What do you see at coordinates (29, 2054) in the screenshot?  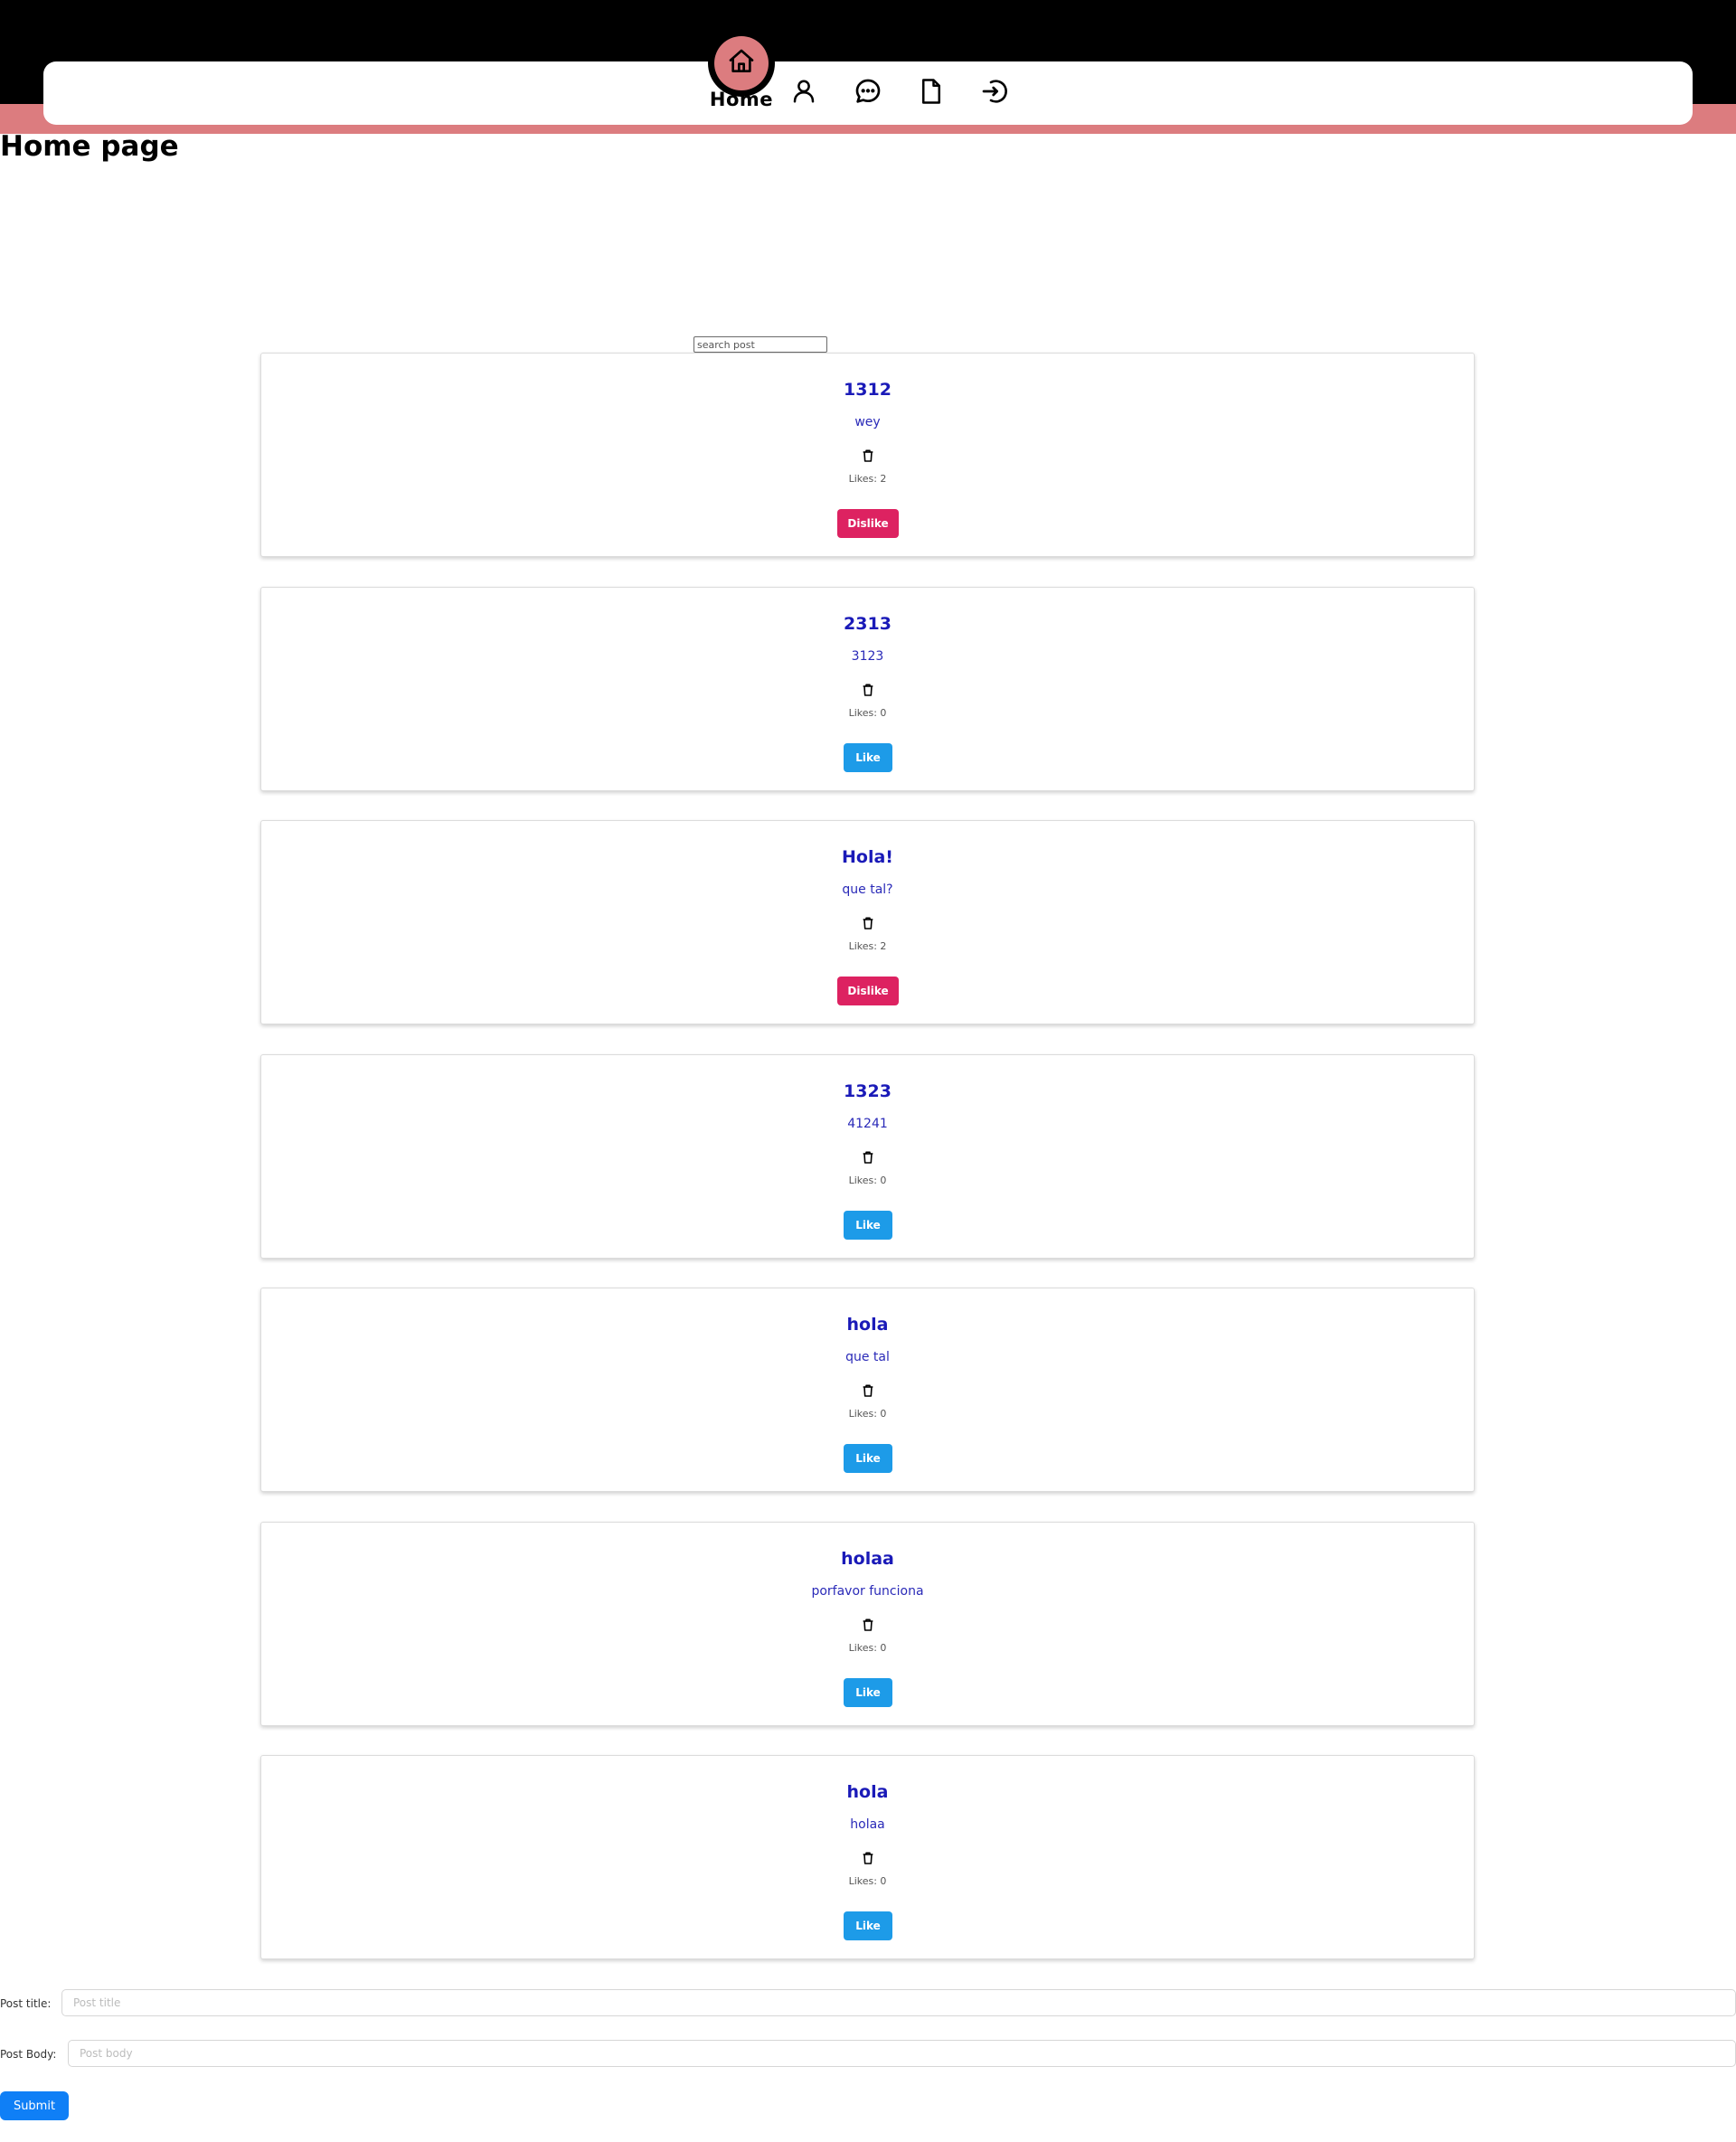 I see `post-body-label: Post Body:` at bounding box center [29, 2054].